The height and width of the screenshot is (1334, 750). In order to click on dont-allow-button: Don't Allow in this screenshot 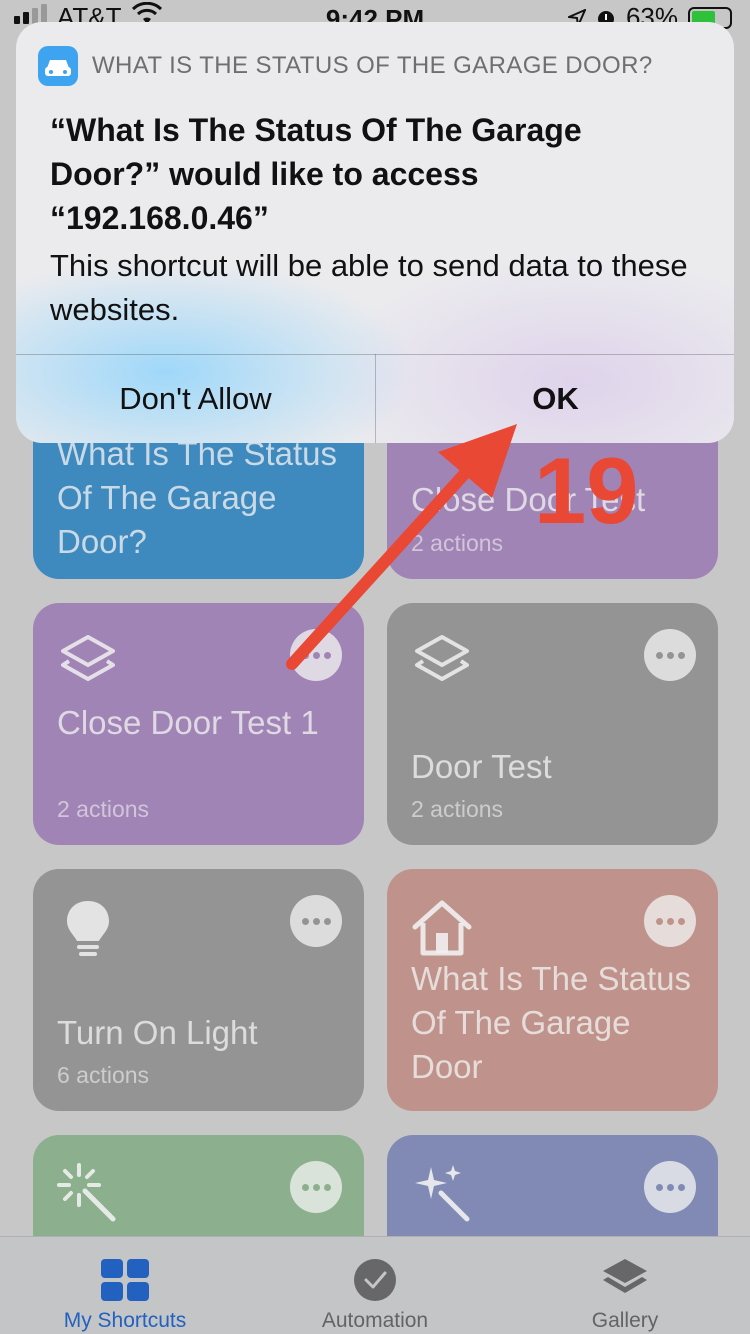, I will do `click(195, 399)`.